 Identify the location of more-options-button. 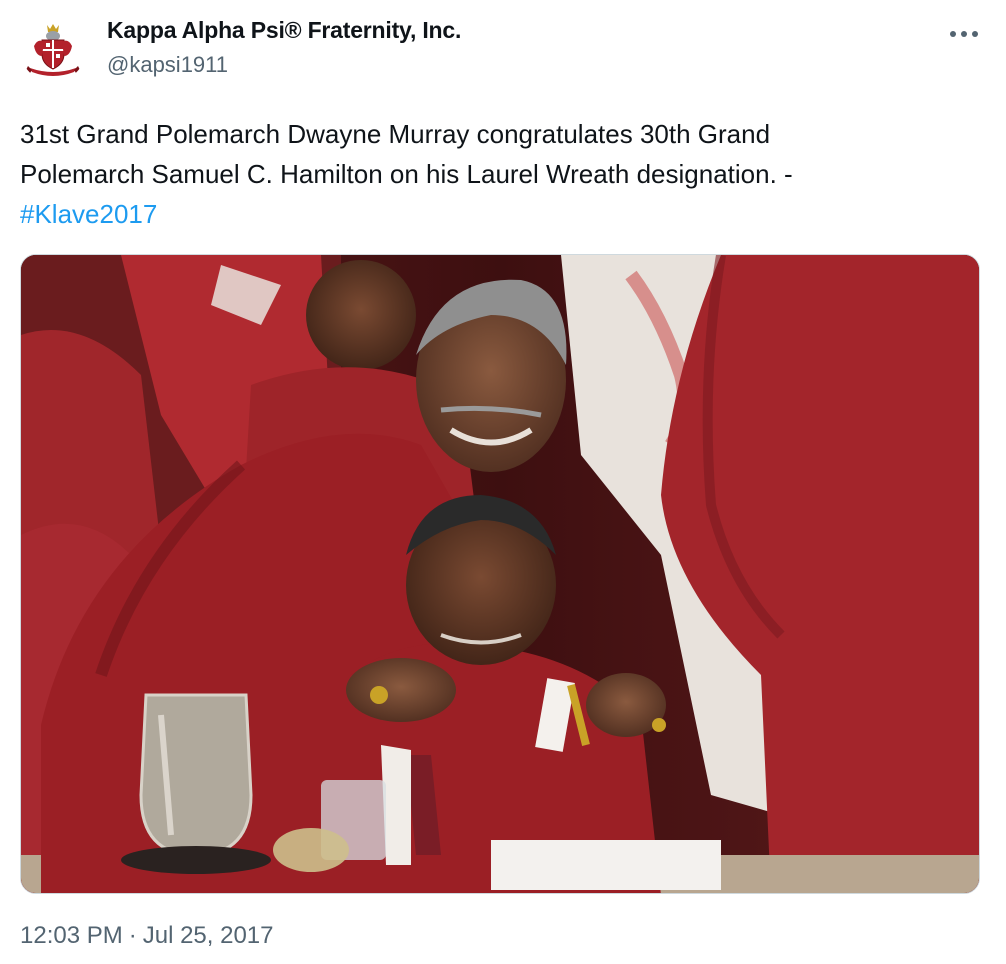
(964, 34).